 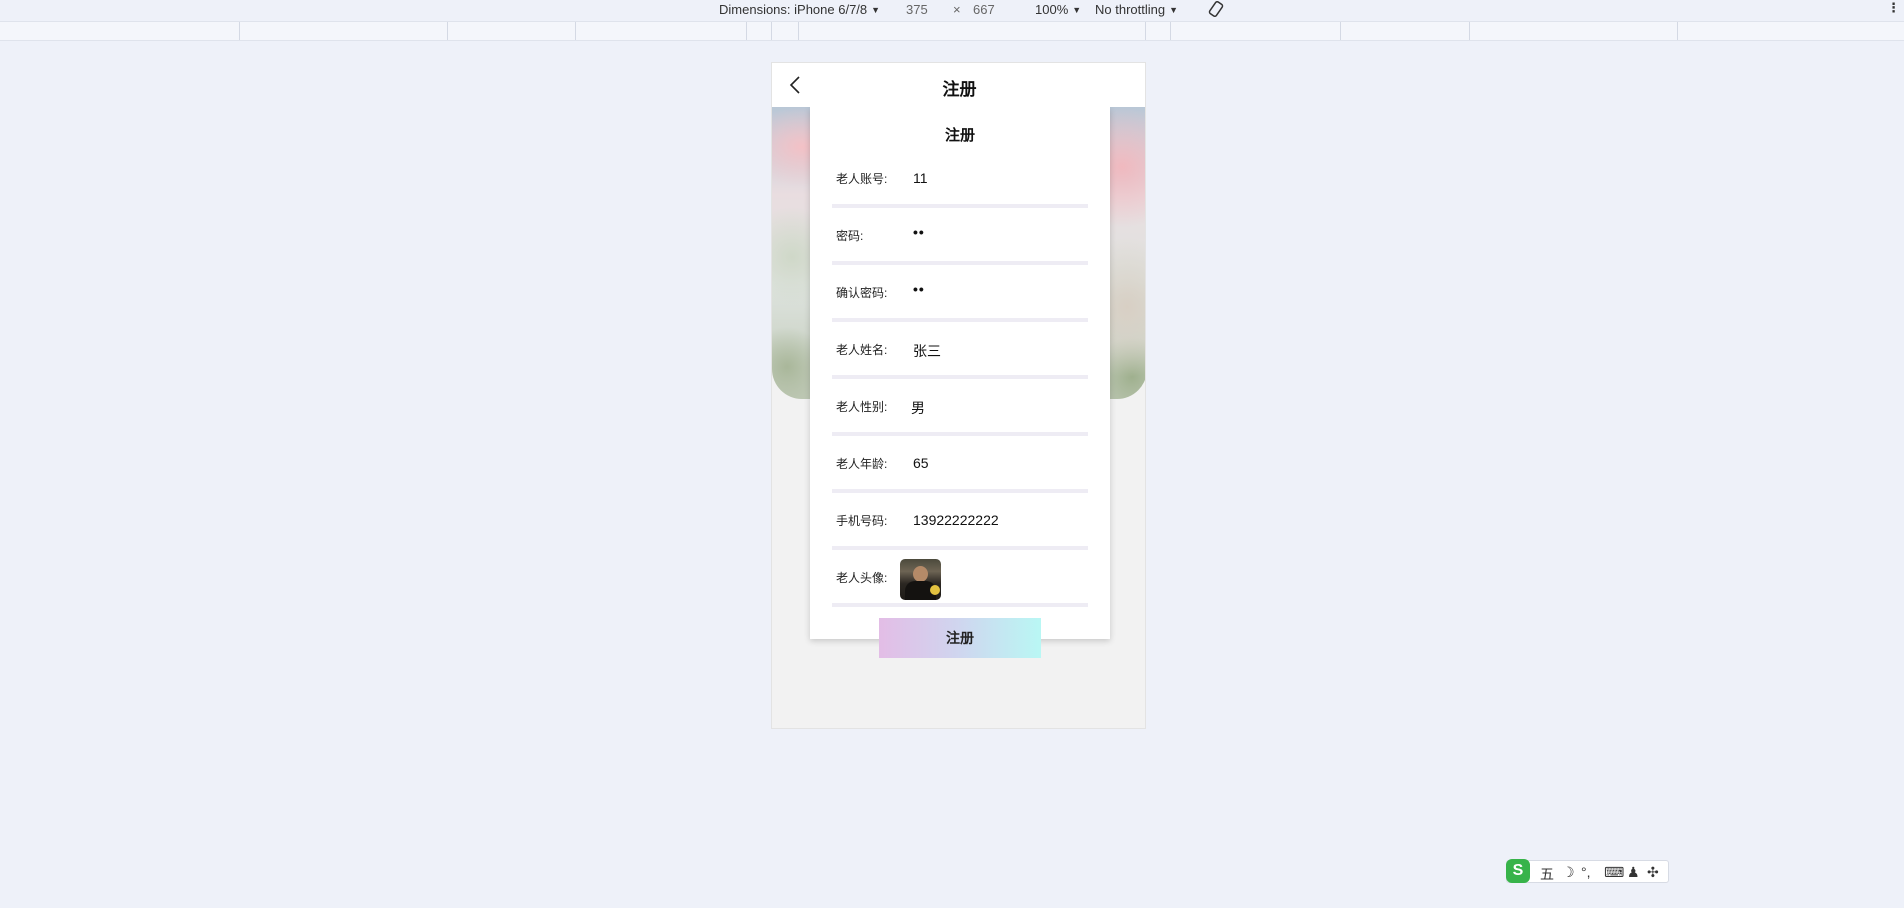 I want to click on name-input: 张三, so click(x=927, y=351).